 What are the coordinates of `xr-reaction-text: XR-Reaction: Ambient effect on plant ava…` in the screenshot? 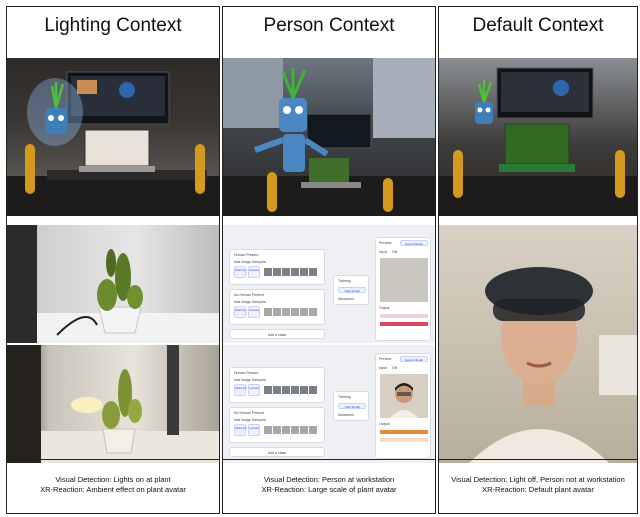 It's located at (113, 489).